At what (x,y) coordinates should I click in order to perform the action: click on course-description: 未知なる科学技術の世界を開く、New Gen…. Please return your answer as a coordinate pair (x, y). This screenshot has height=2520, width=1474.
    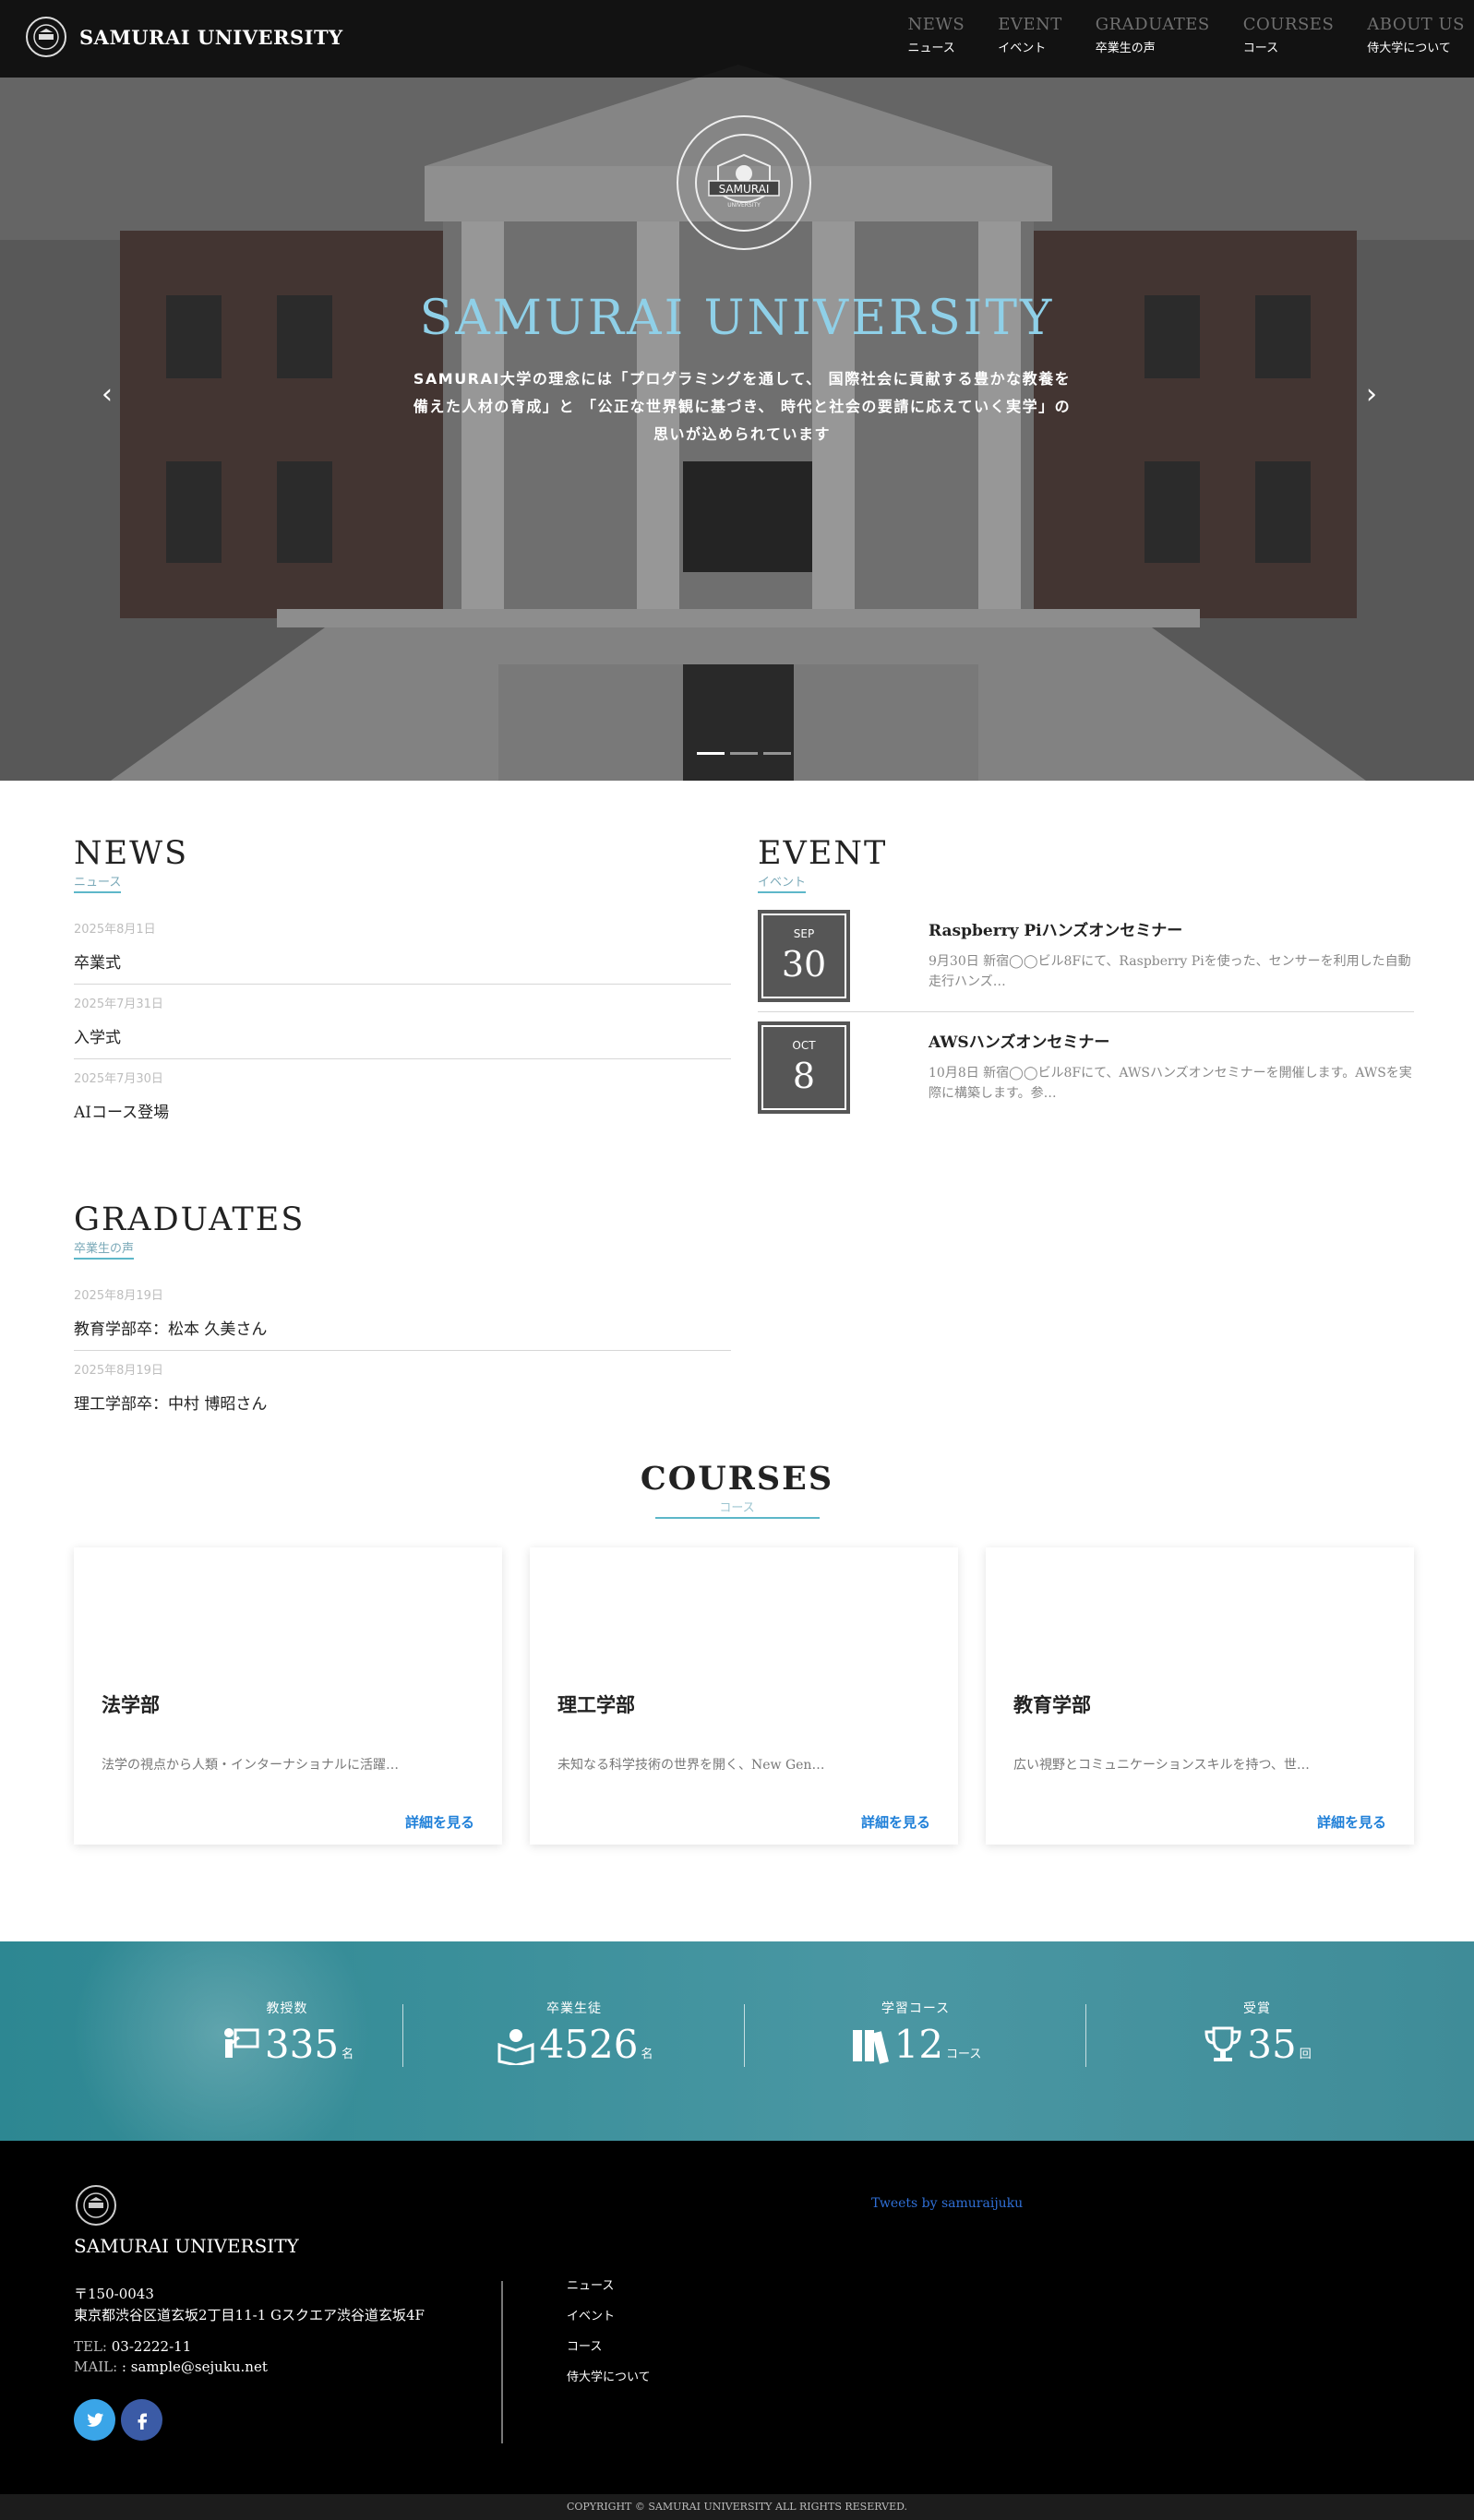
    Looking at the image, I should click on (691, 1765).